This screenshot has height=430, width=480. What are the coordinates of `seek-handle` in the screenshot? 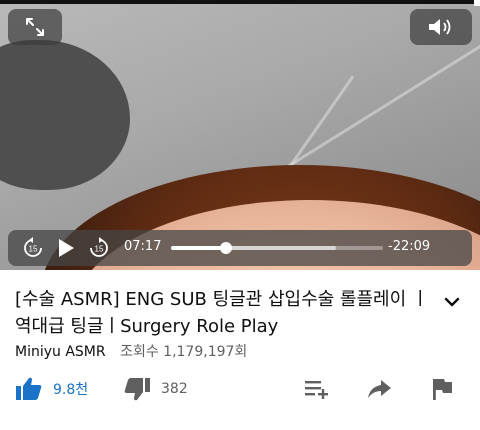 It's located at (226, 248).